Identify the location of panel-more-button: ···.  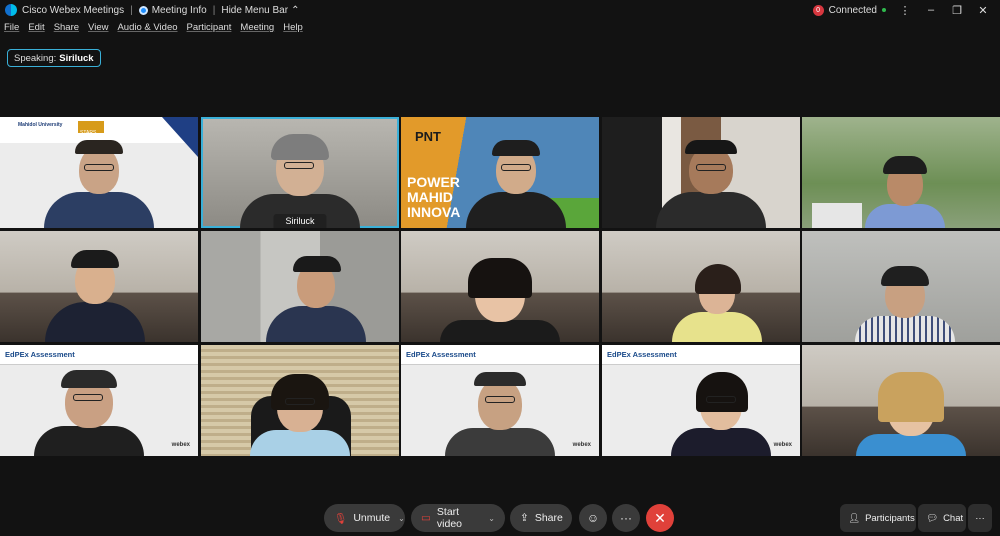
(980, 518).